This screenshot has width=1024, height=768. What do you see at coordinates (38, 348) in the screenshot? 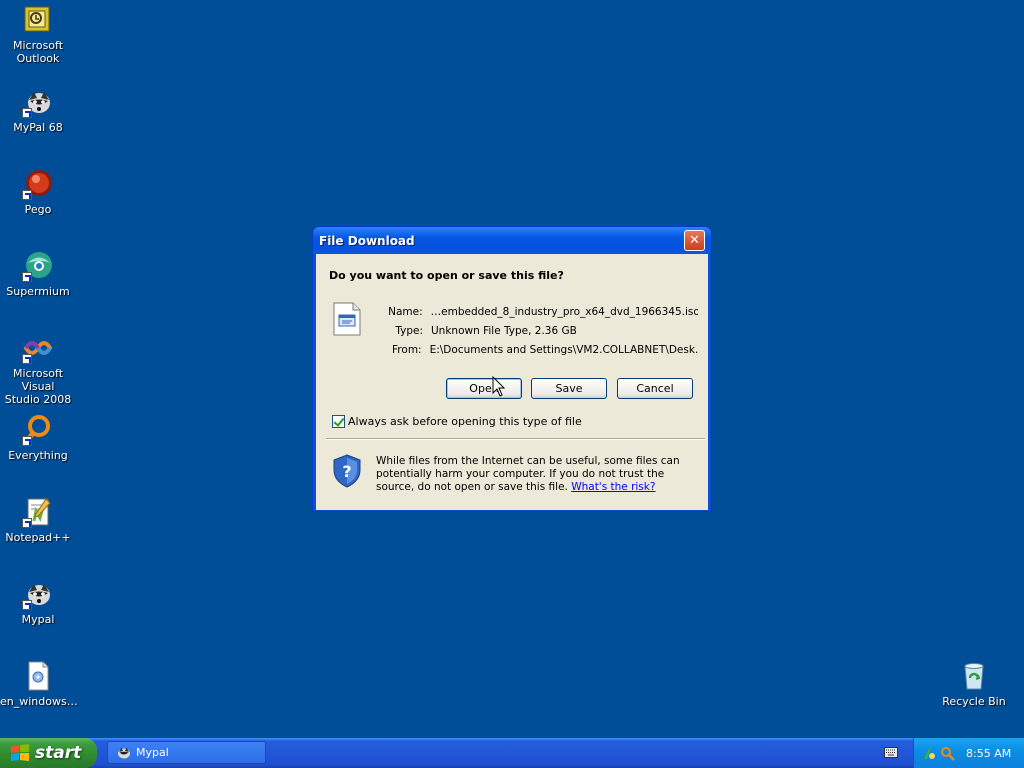
I see `visual-studio-icon` at bounding box center [38, 348].